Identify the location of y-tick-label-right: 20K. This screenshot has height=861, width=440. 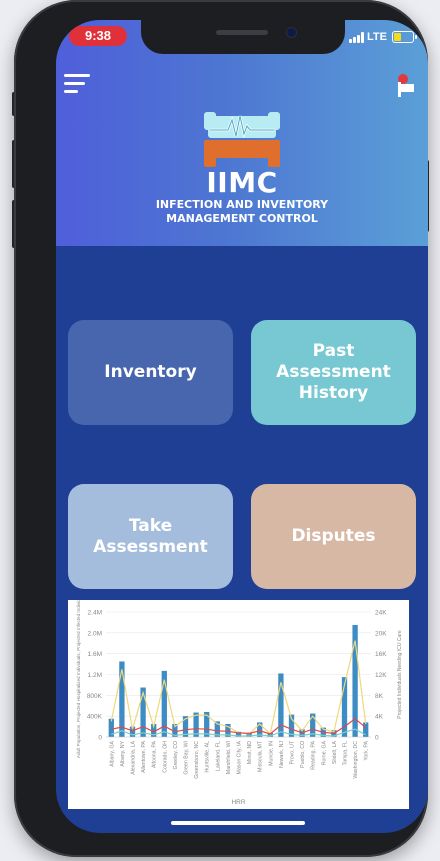
(381, 633).